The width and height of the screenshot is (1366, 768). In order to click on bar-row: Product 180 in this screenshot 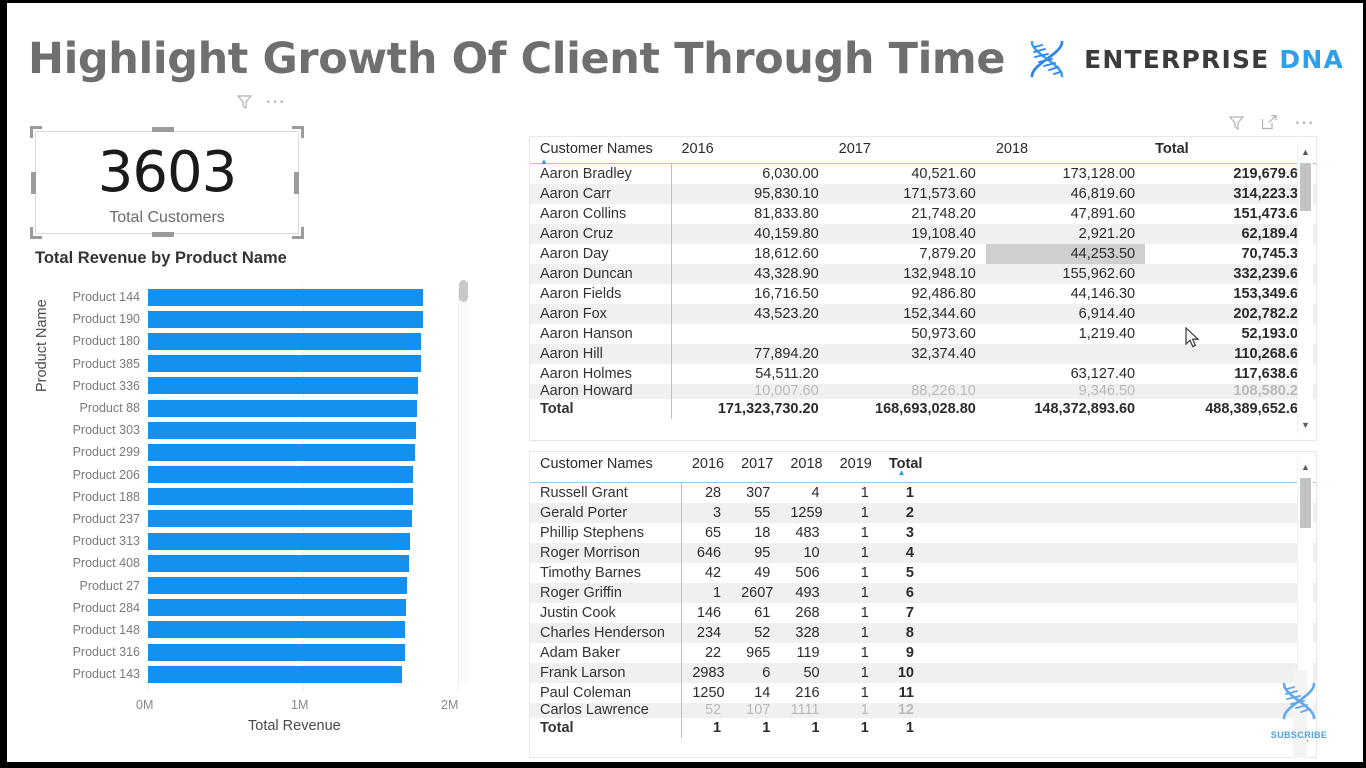, I will do `click(260, 341)`.